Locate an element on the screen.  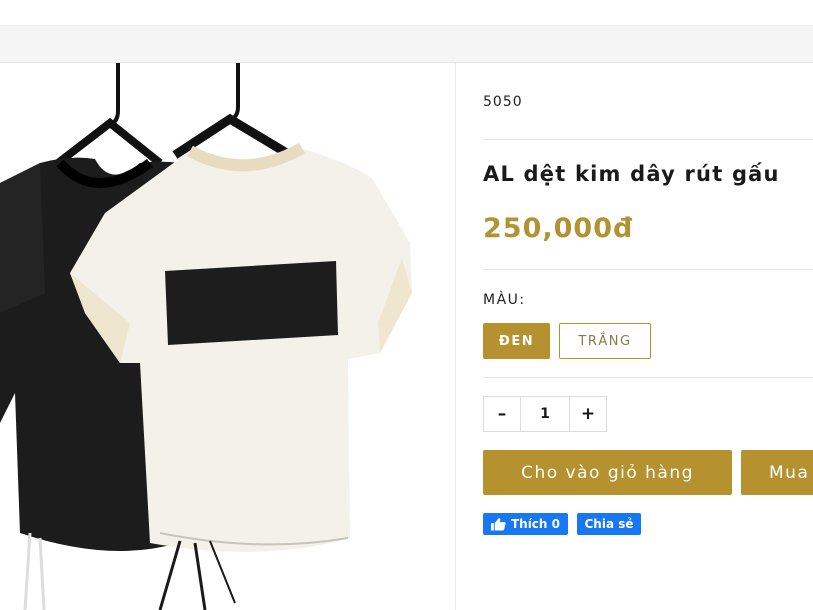
product-sku: 5050 is located at coordinates (503, 102).